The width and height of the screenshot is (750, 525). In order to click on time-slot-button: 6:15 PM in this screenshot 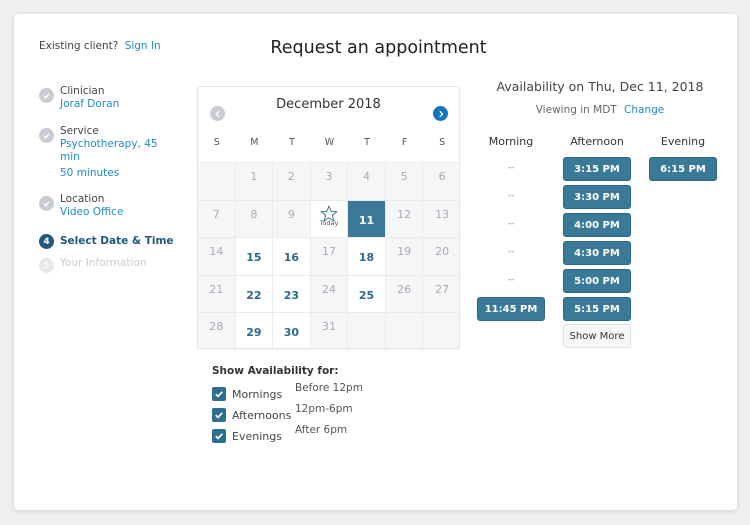, I will do `click(683, 169)`.